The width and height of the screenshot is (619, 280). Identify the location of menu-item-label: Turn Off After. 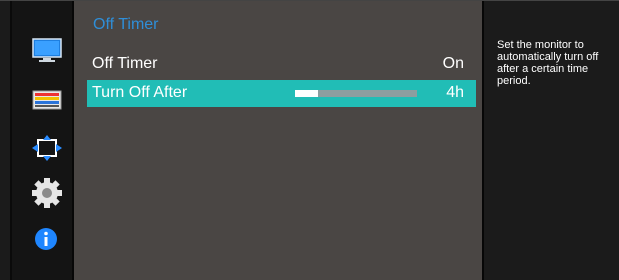
(140, 92).